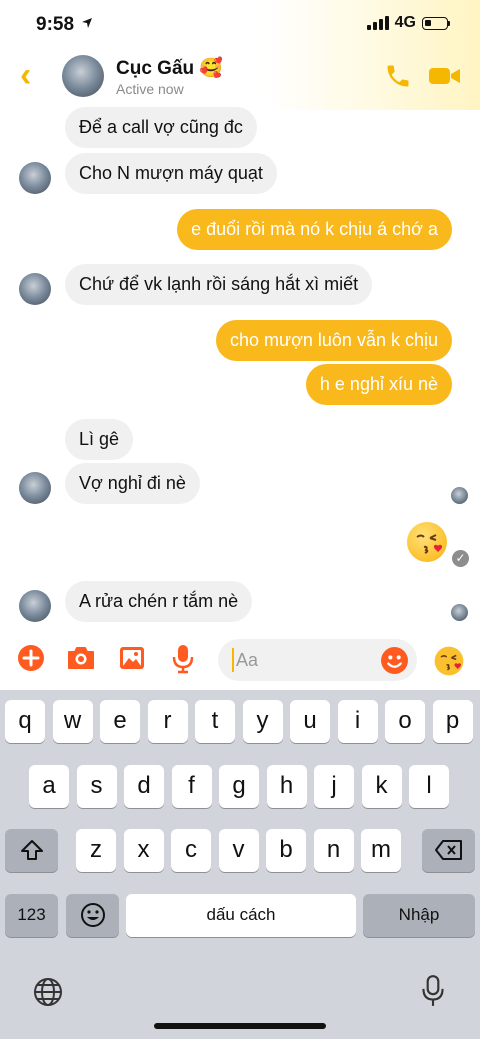  What do you see at coordinates (240, 1026) in the screenshot?
I see `home-indicator` at bounding box center [240, 1026].